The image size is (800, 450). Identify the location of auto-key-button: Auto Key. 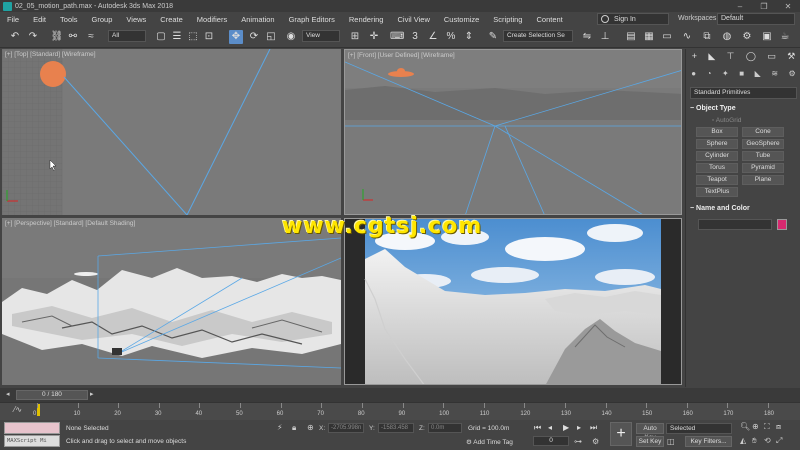
(650, 432).